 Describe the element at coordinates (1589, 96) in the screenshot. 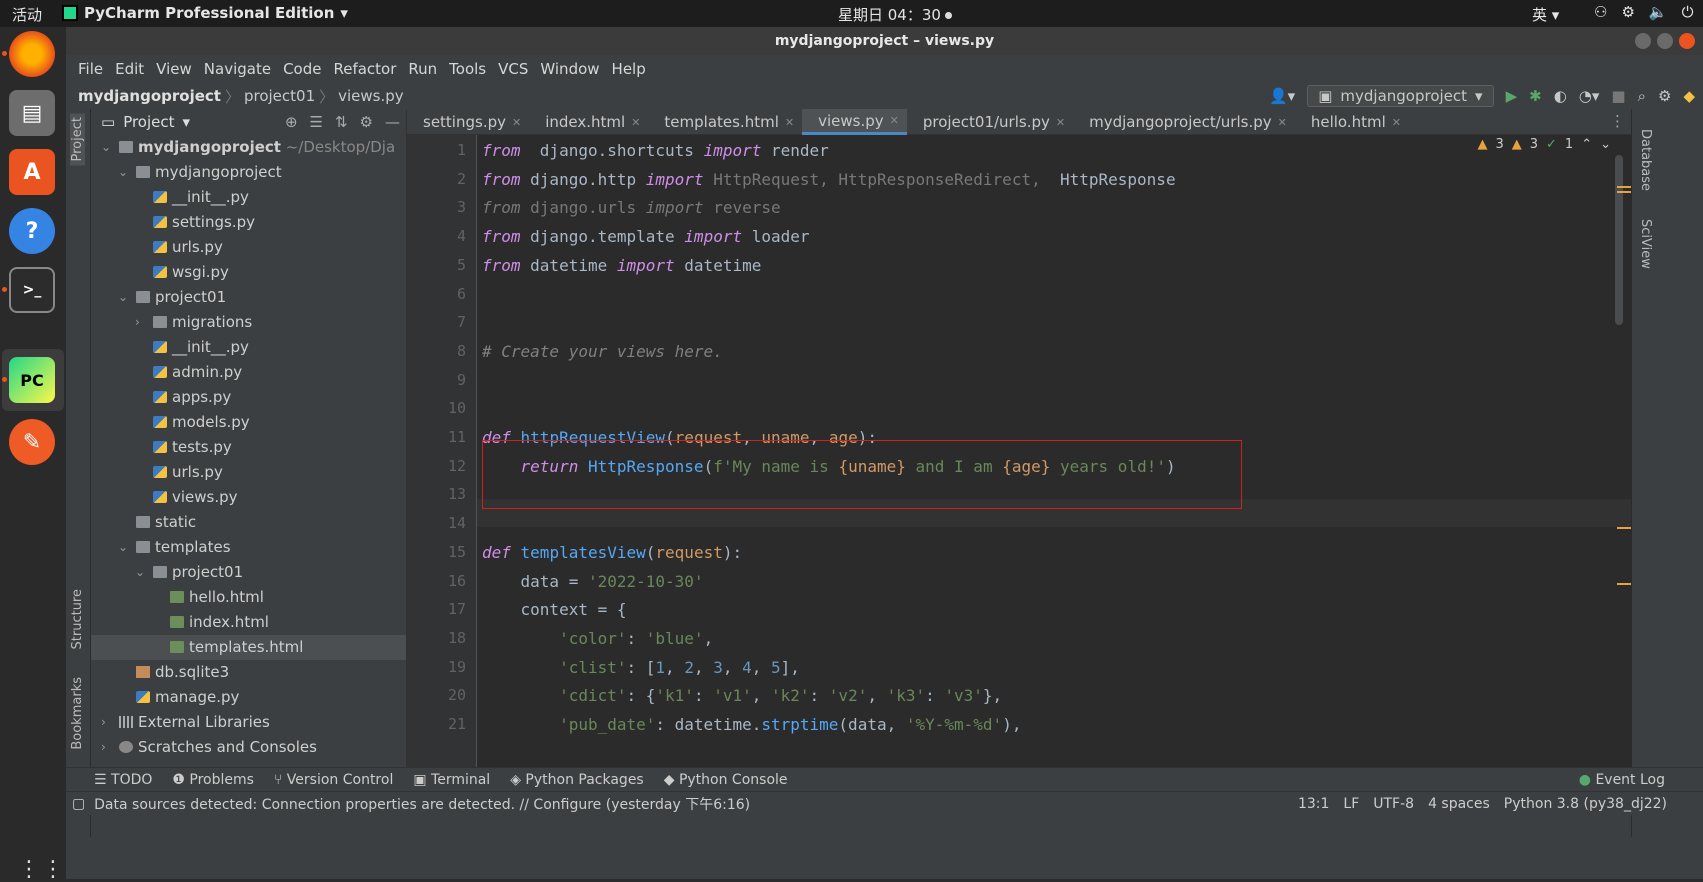

I see `profile-icon: ◔▾` at that location.